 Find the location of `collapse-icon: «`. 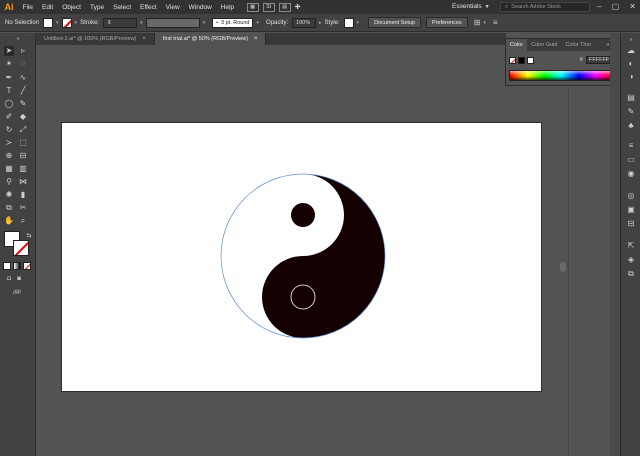

collapse-icon: « is located at coordinates (18, 39).